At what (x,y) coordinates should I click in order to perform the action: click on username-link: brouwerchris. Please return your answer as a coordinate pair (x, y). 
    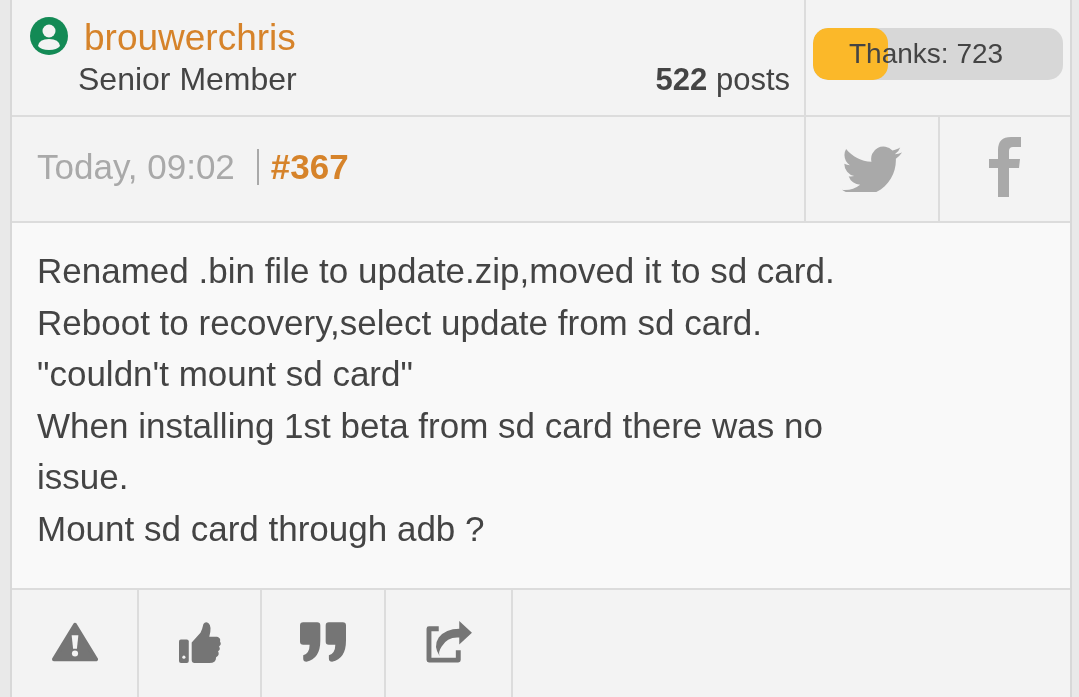
    Looking at the image, I should click on (190, 38).